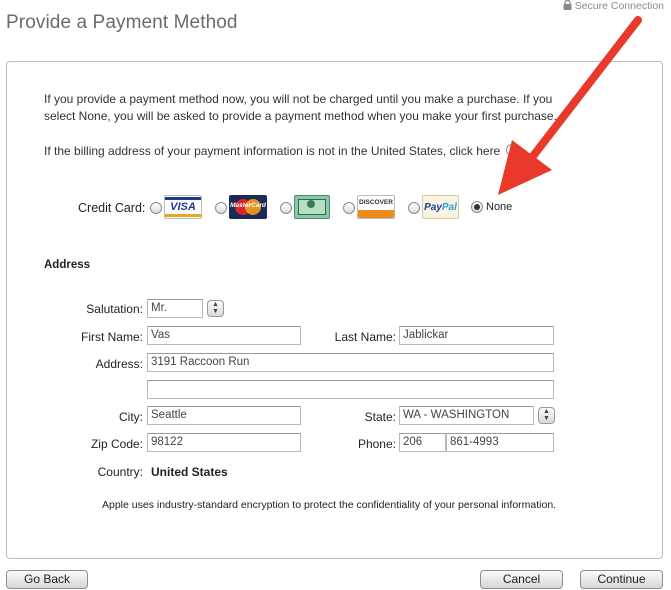  Describe the element at coordinates (112, 208) in the screenshot. I see `credit-card-label: Credit Card:` at that location.